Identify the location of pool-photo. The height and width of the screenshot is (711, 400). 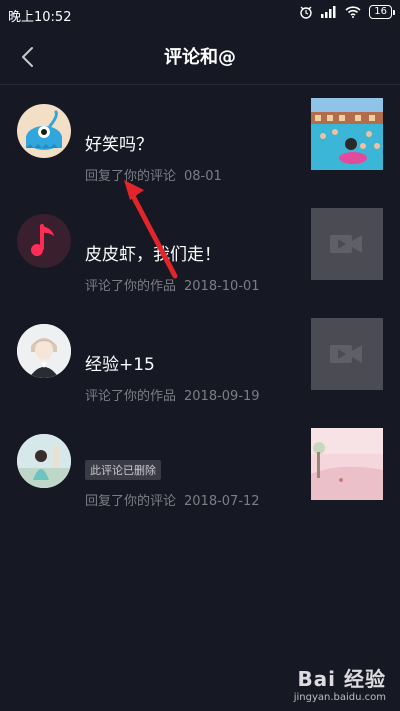
(347, 134).